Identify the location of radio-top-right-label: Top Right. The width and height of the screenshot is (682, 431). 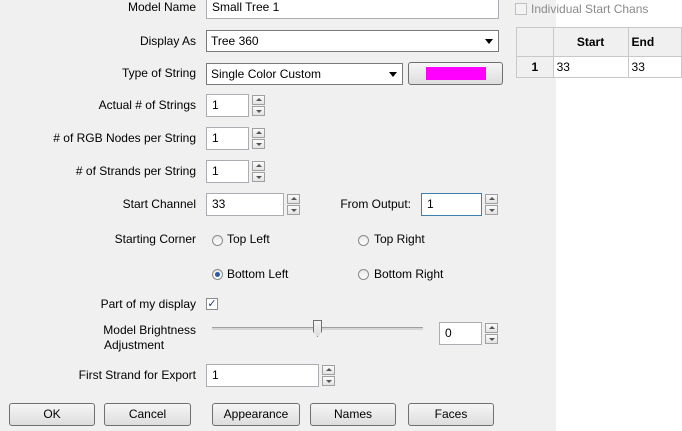
(399, 239).